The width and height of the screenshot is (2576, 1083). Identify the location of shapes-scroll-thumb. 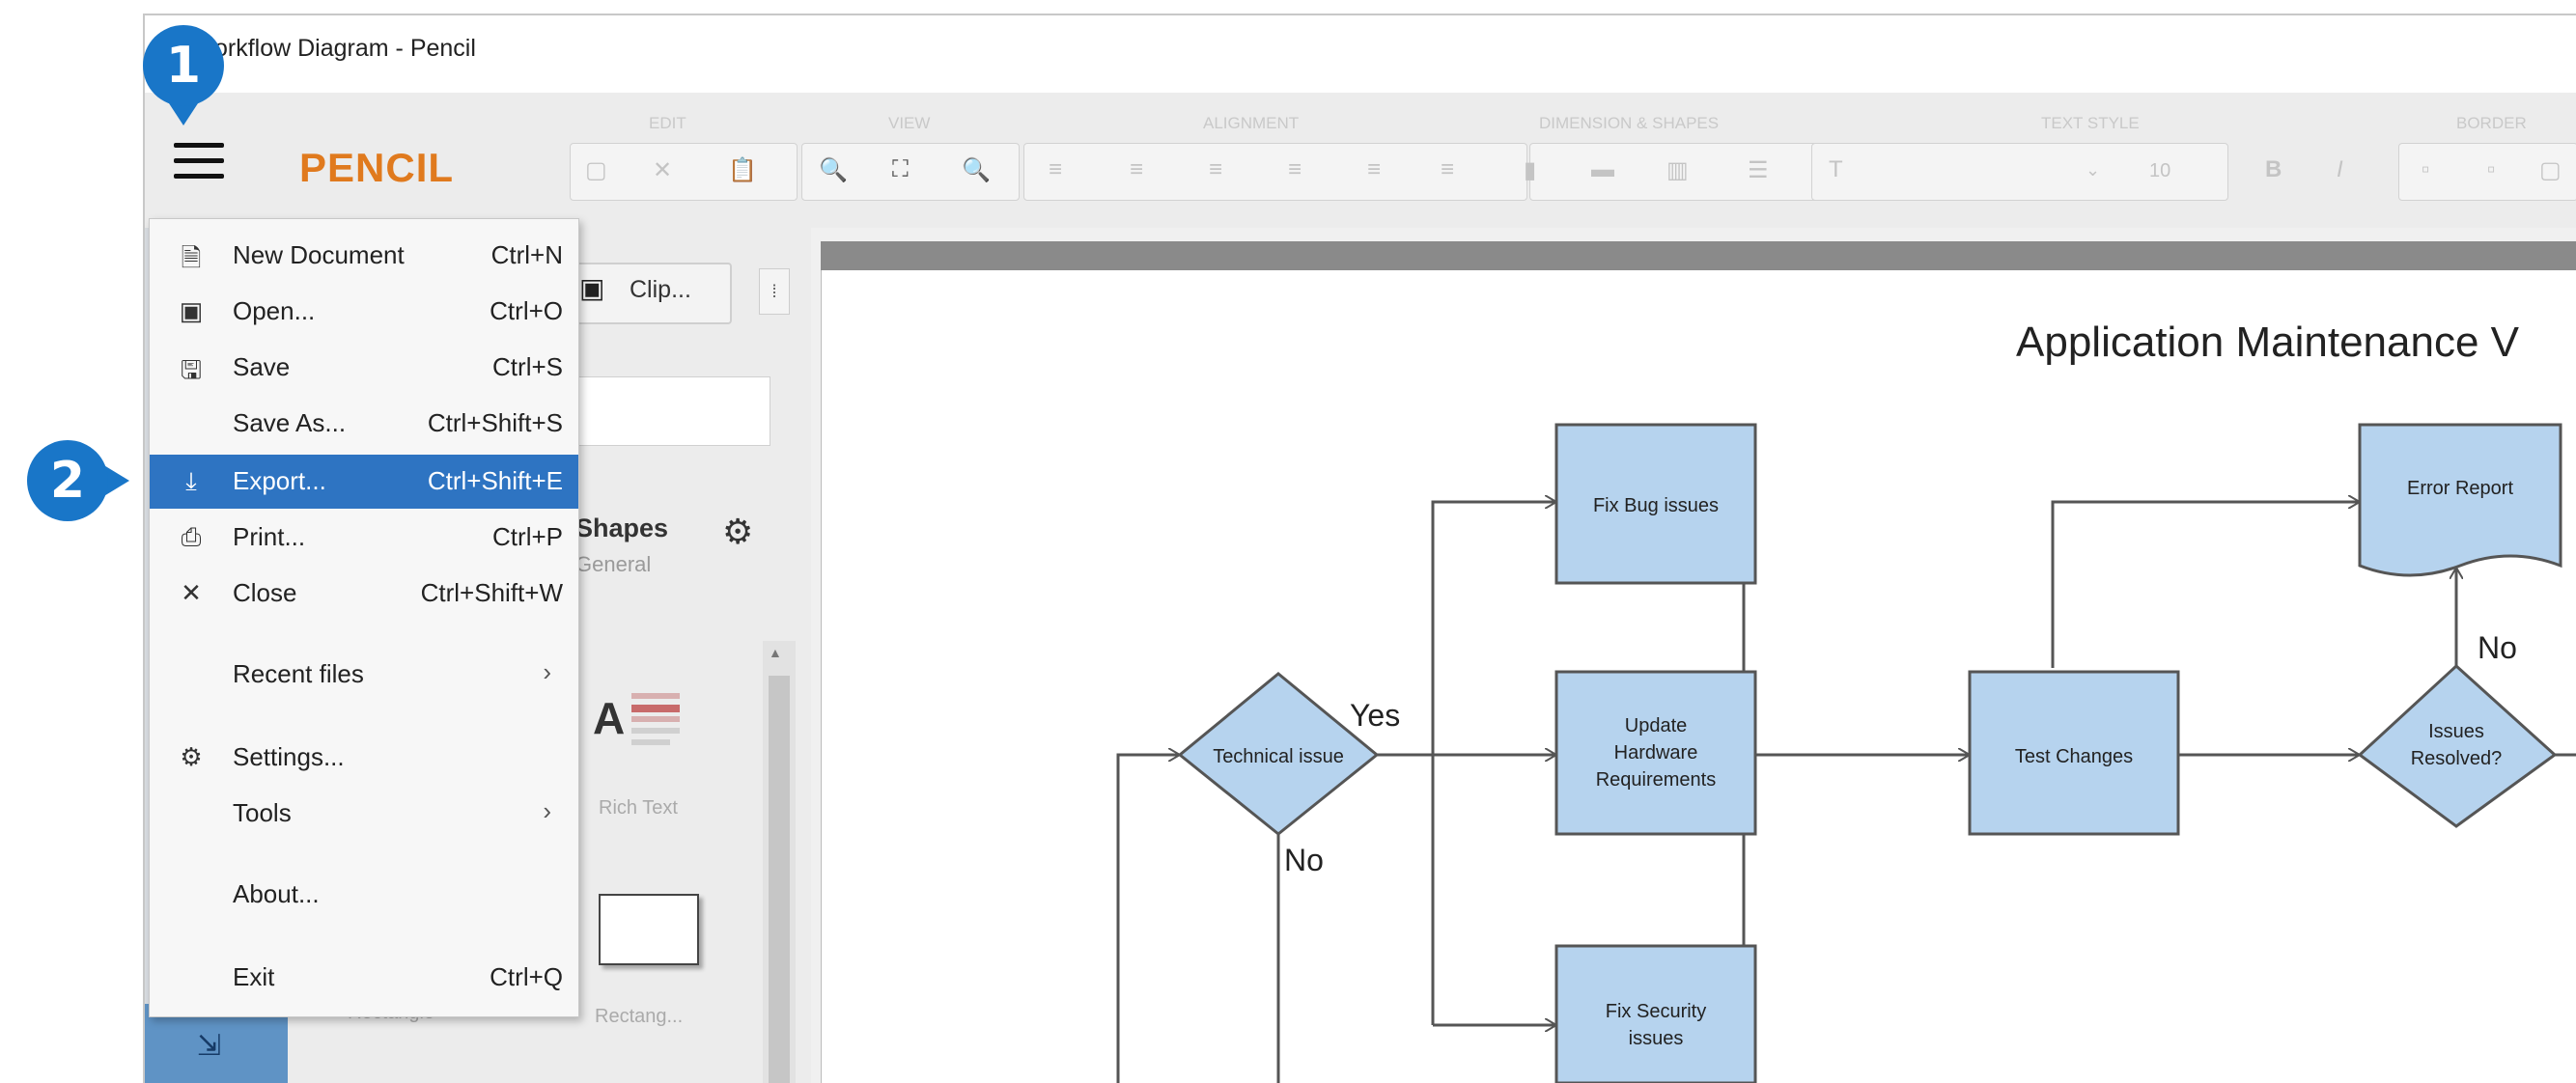
(780, 880).